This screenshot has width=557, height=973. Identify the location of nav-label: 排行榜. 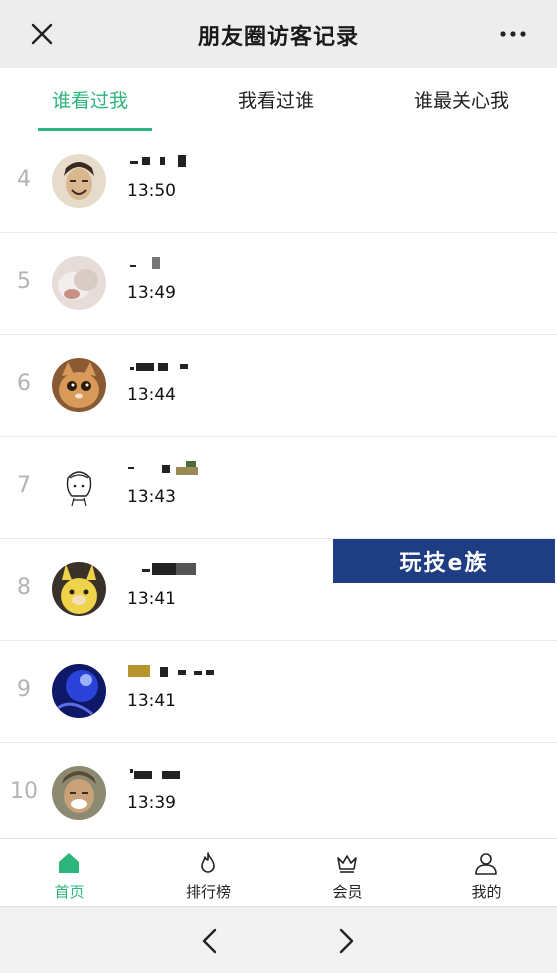
(208, 892).